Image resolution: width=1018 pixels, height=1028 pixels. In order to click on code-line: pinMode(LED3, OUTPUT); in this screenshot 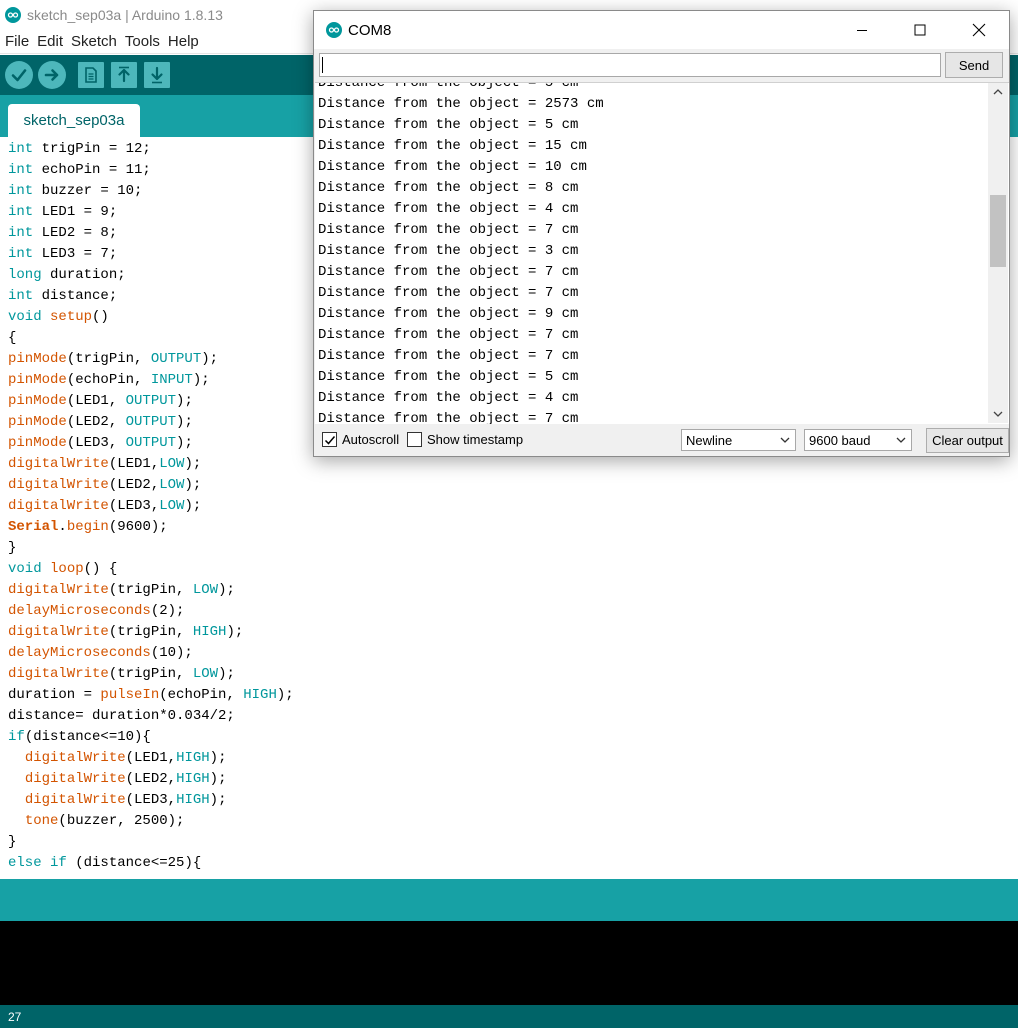, I will do `click(151, 443)`.